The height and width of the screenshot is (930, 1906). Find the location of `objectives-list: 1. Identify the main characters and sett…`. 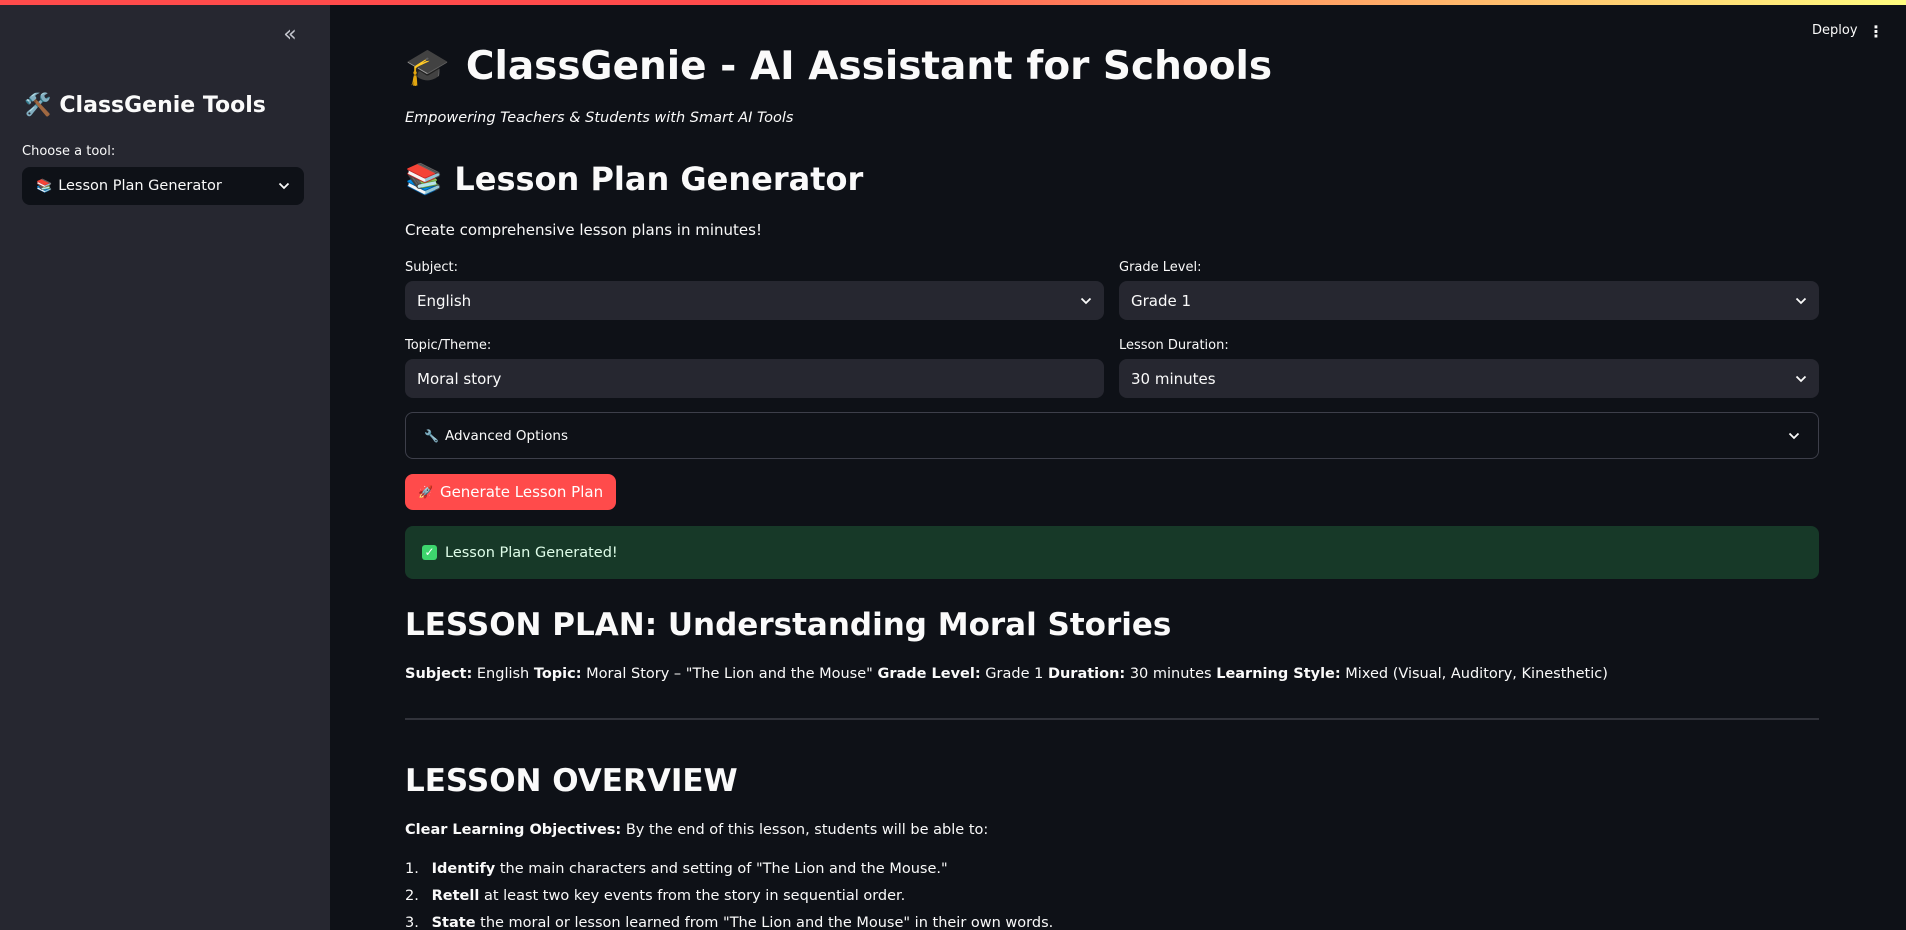

objectives-list: 1. Identify the main characters and sett… is located at coordinates (729, 895).